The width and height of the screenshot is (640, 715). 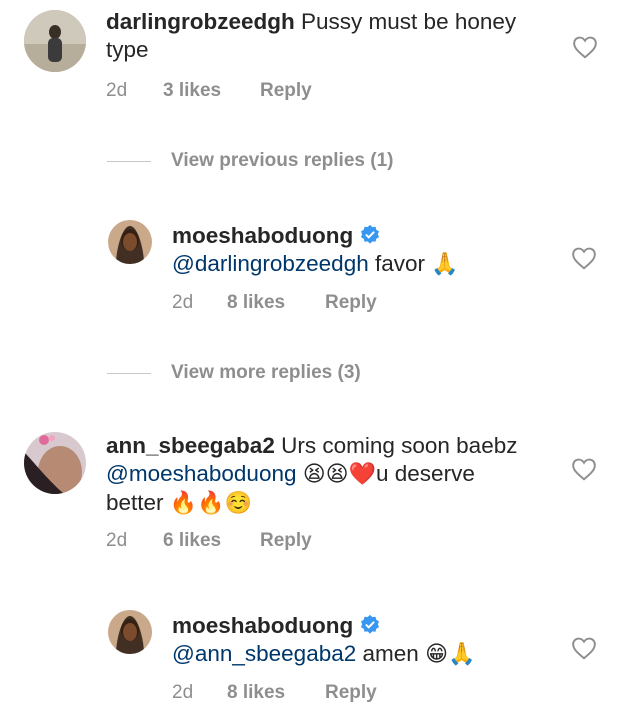 What do you see at coordinates (190, 445) in the screenshot?
I see `comment-username: ann_sbeegaba2` at bounding box center [190, 445].